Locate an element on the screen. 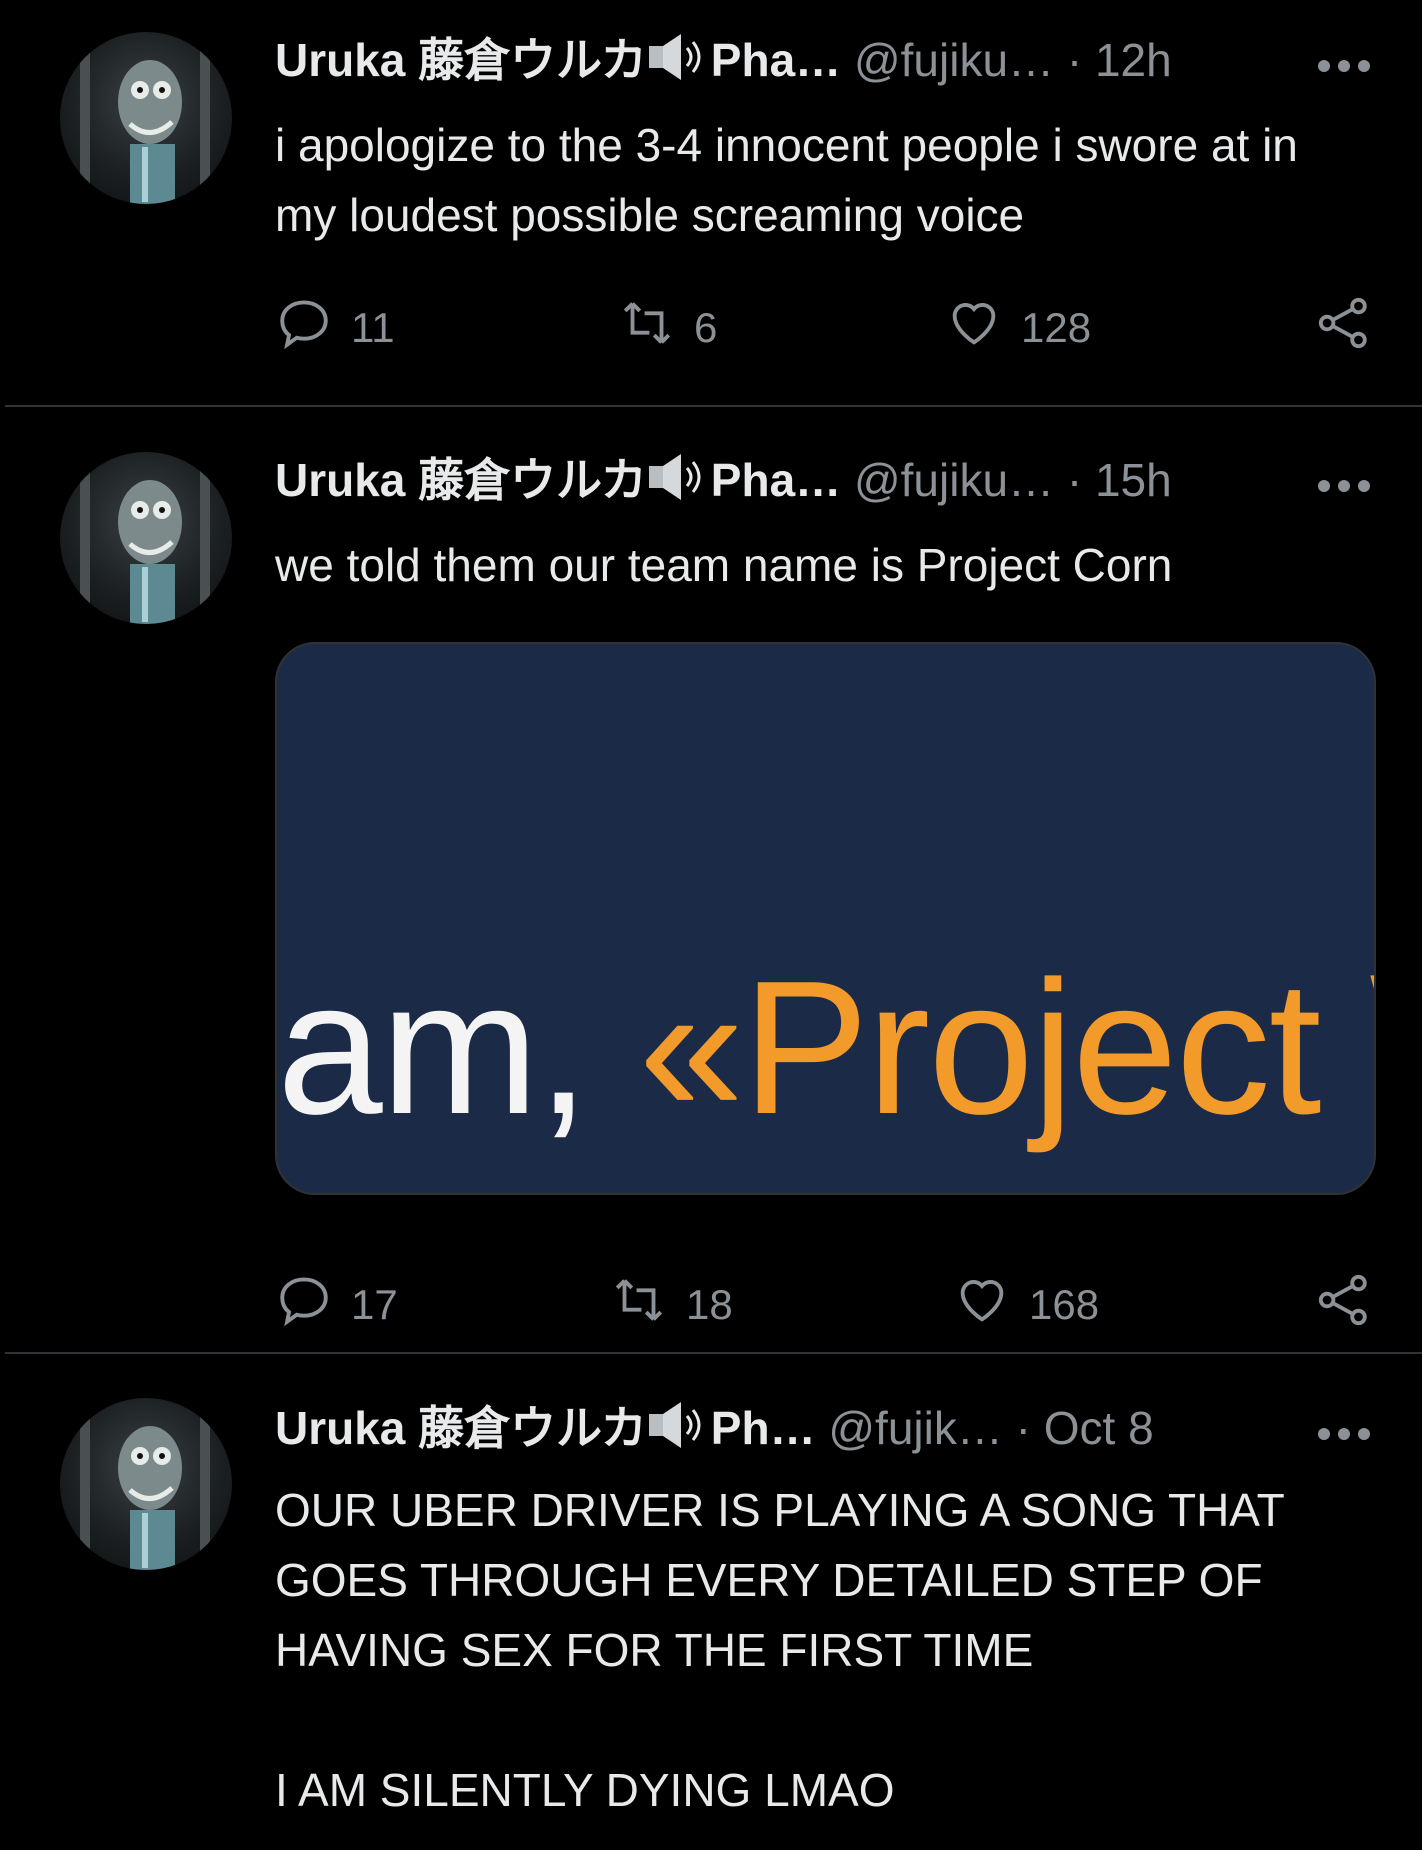 This screenshot has height=1850, width=1422. reply-button: 17 is located at coordinates (336, 1305).